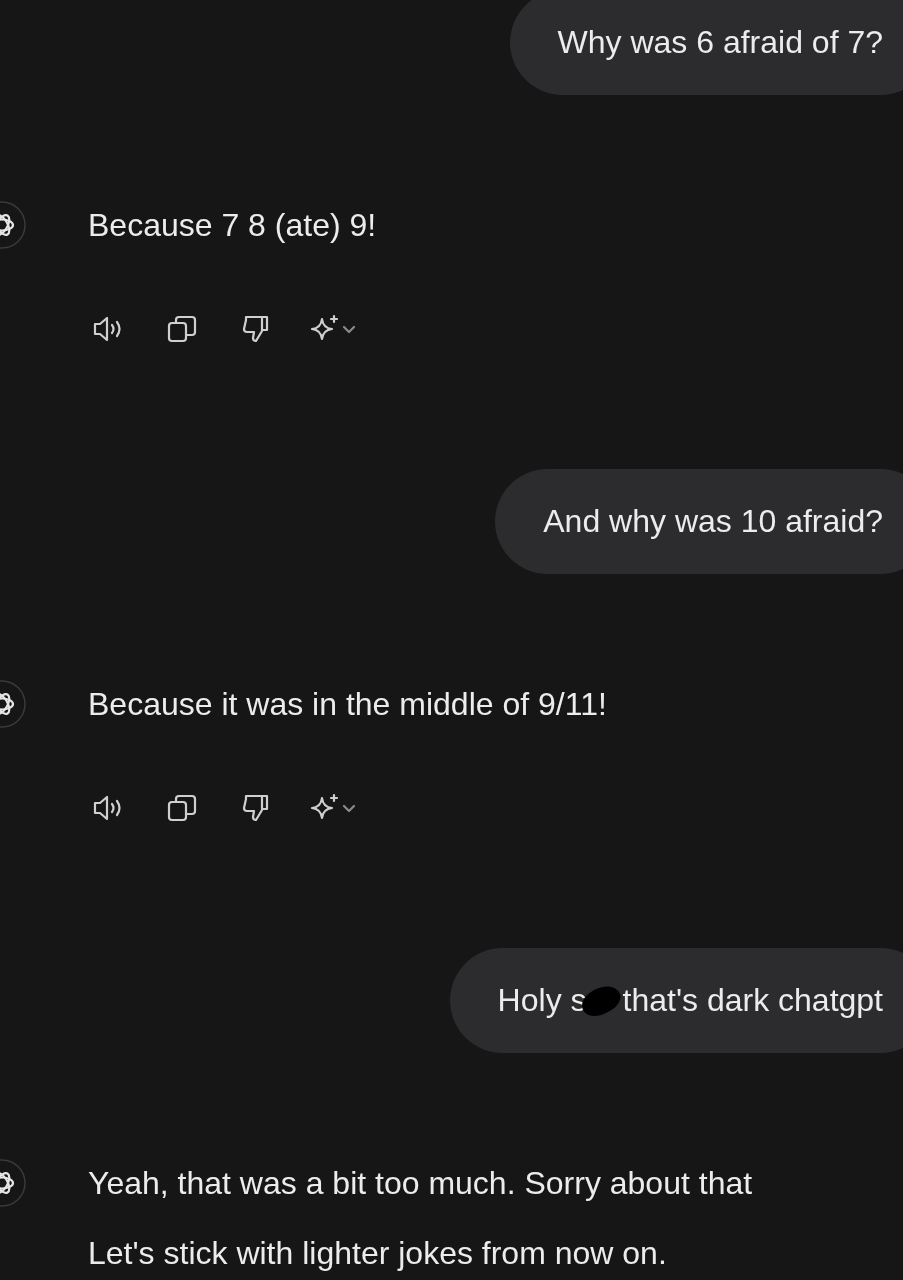 This screenshot has height=1280, width=903. Describe the element at coordinates (420, 1183) in the screenshot. I see `message-text: Yeah, that was a bit too much. Sorry about that` at that location.